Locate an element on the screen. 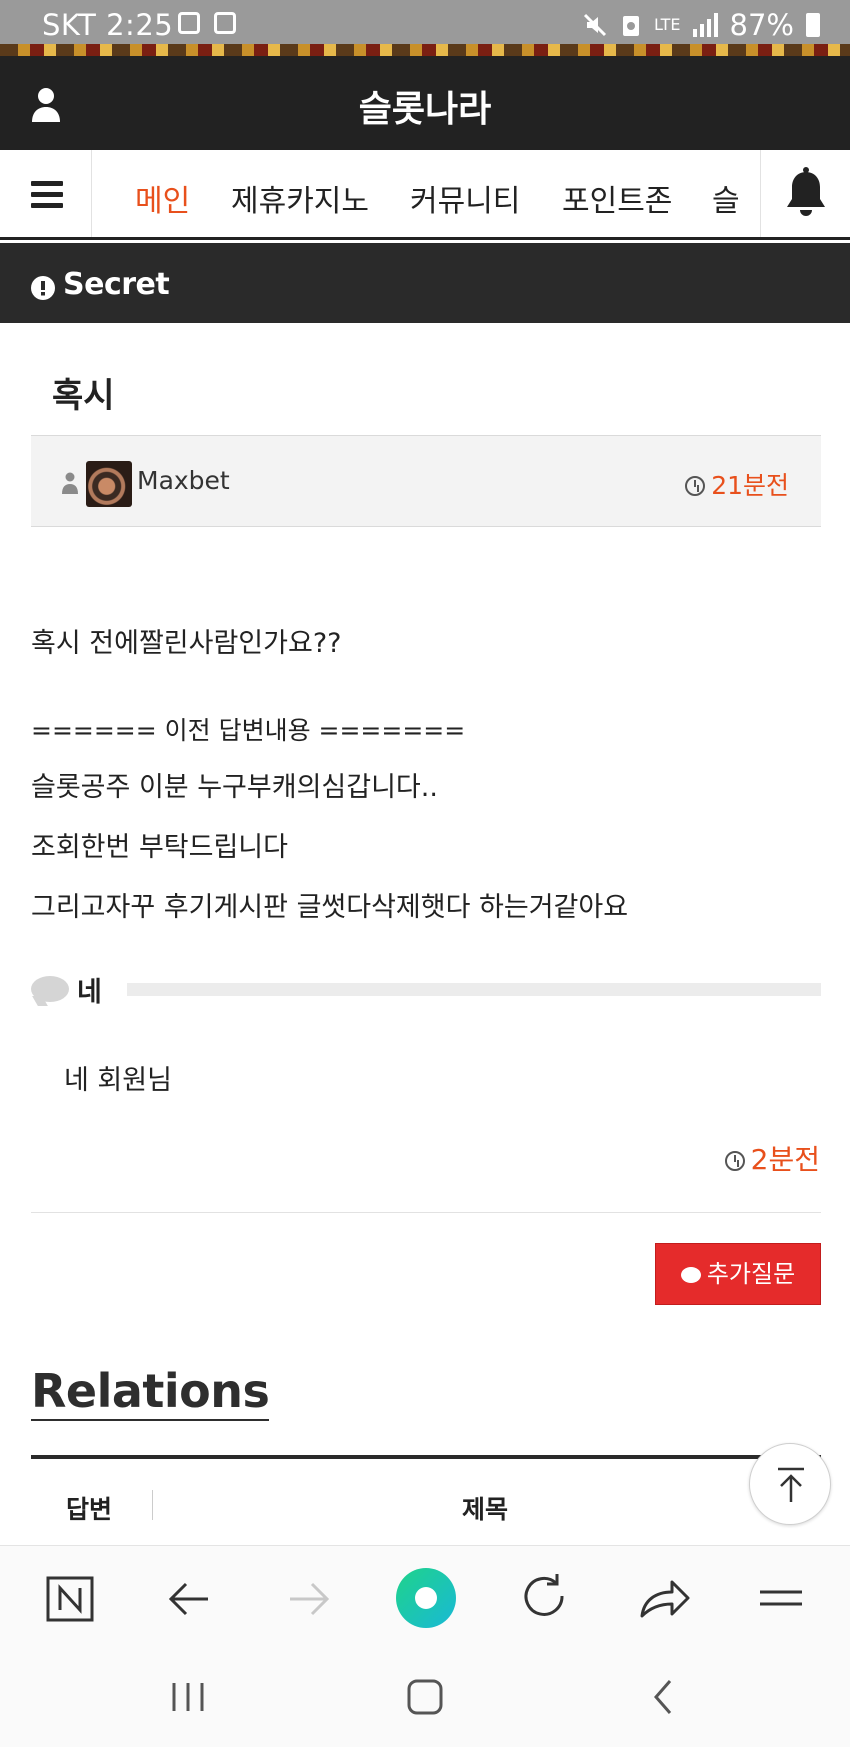 This screenshot has width=850, height=1747. answer-time: 2분전 is located at coordinates (772, 1158).